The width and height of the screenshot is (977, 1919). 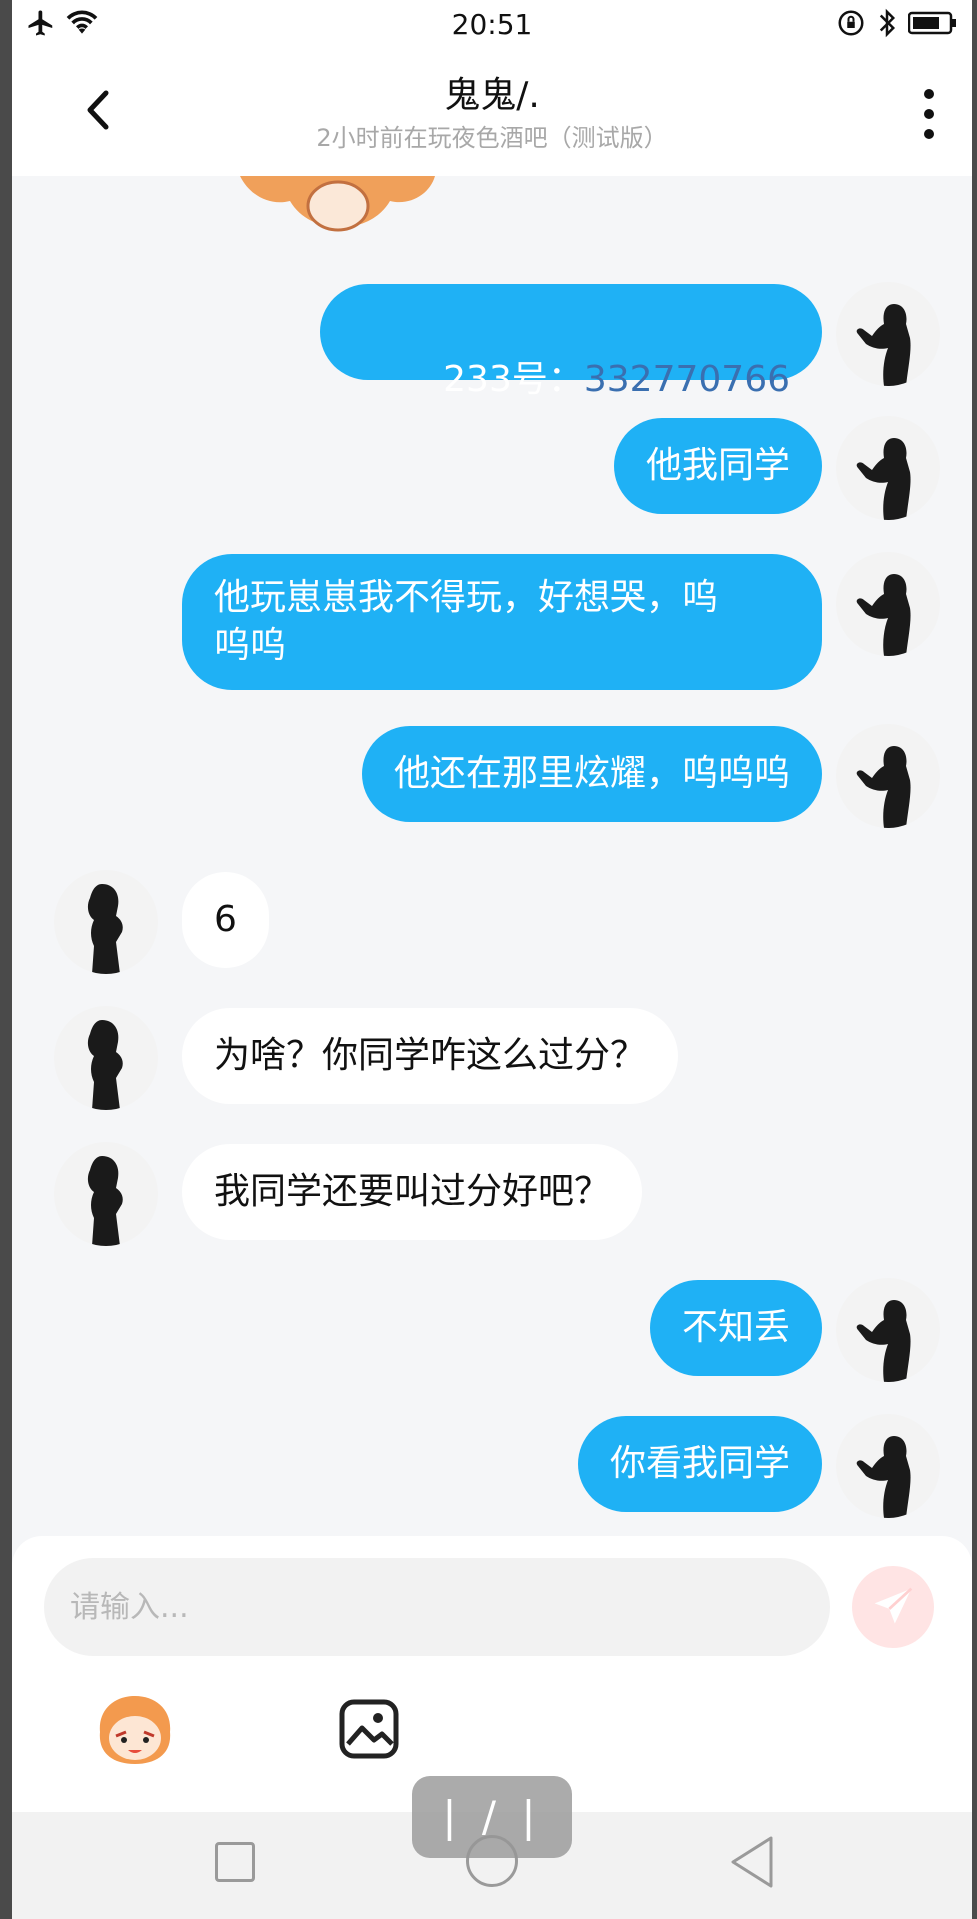 I want to click on outgoing-message: 你看我同学, so click(x=492, y=1466).